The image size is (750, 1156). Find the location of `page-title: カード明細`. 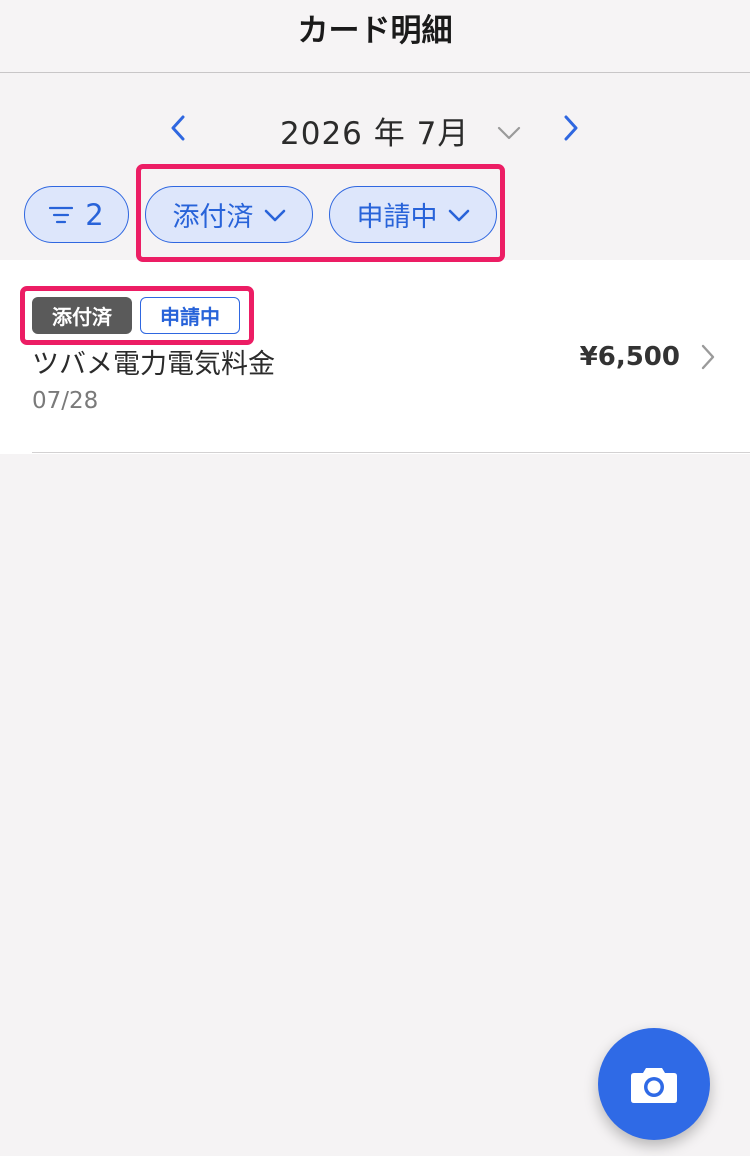

page-title: カード明細 is located at coordinates (375, 30).